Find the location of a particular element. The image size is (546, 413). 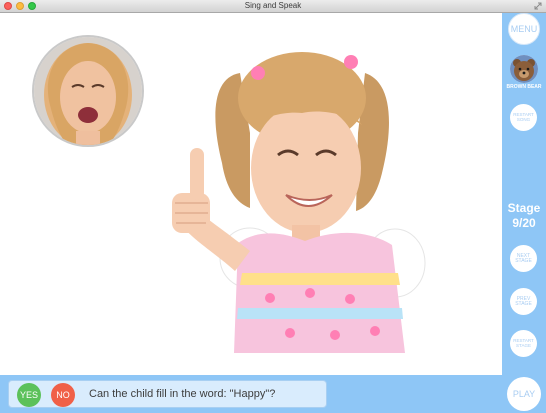

restart-song-label: RESTART SONG is located at coordinates (523, 117).